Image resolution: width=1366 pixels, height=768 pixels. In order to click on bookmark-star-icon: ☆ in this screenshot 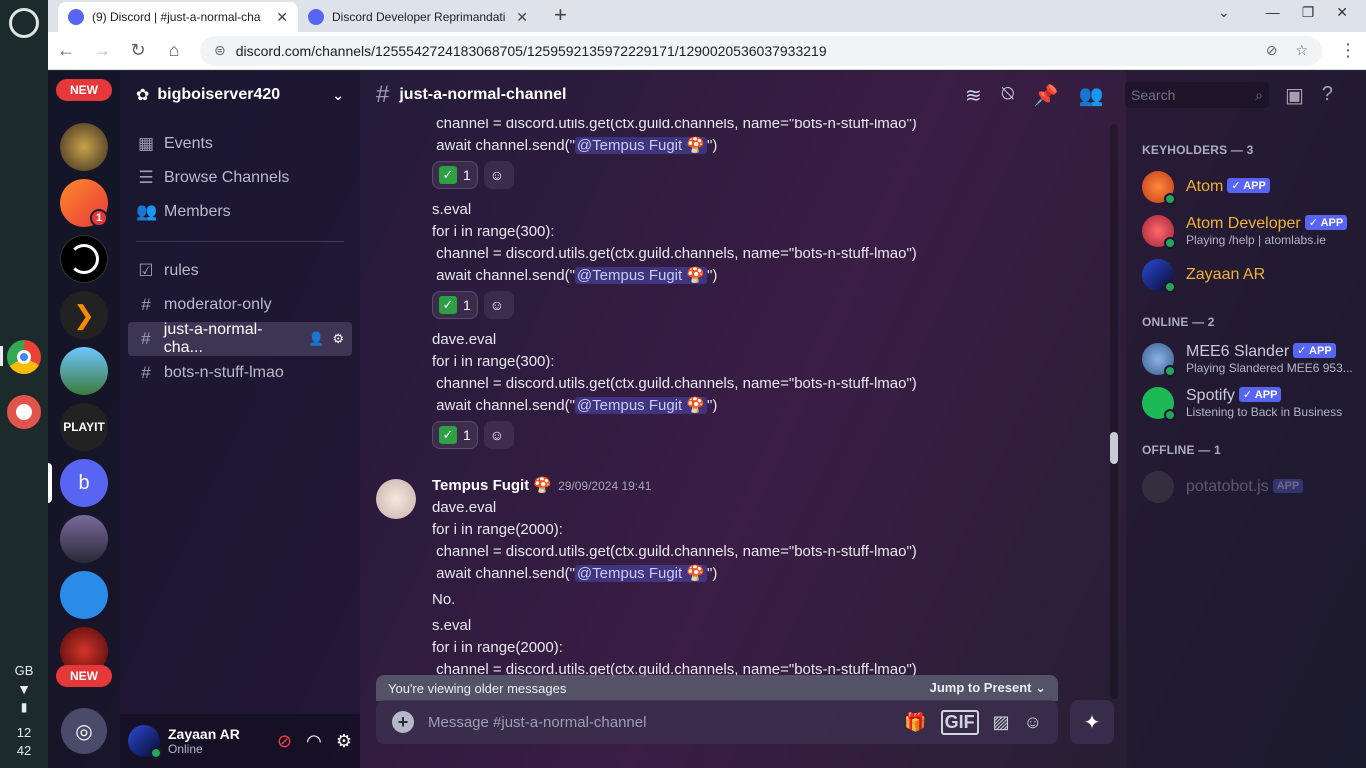, I will do `click(1301, 50)`.